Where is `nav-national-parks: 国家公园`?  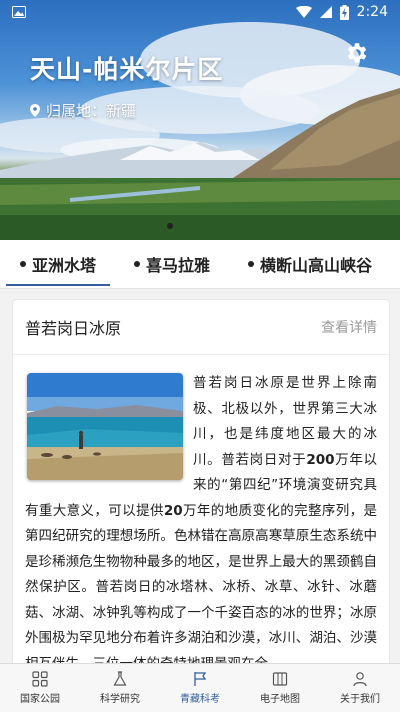 nav-national-parks: 国家公园 is located at coordinates (40, 688).